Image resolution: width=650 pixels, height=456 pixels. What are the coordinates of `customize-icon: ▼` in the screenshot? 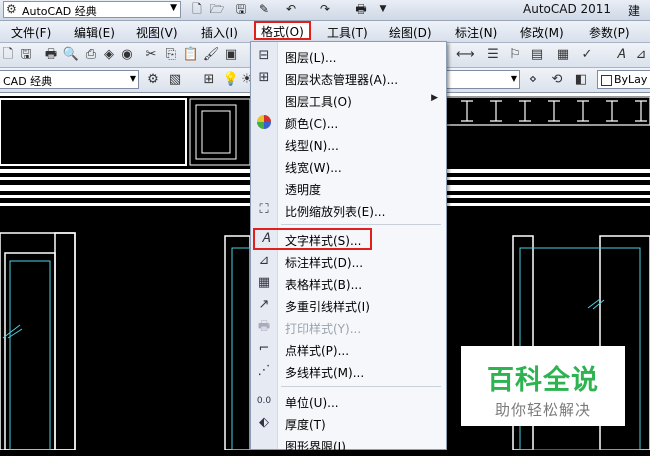 It's located at (383, 9).